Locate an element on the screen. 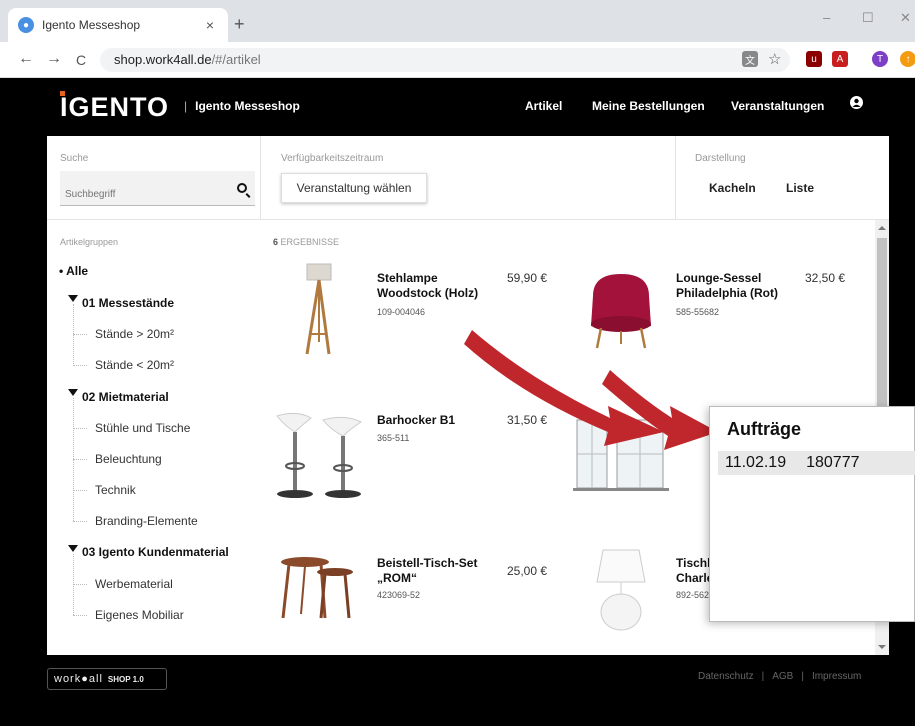  order-number: 180777 is located at coordinates (833, 462).